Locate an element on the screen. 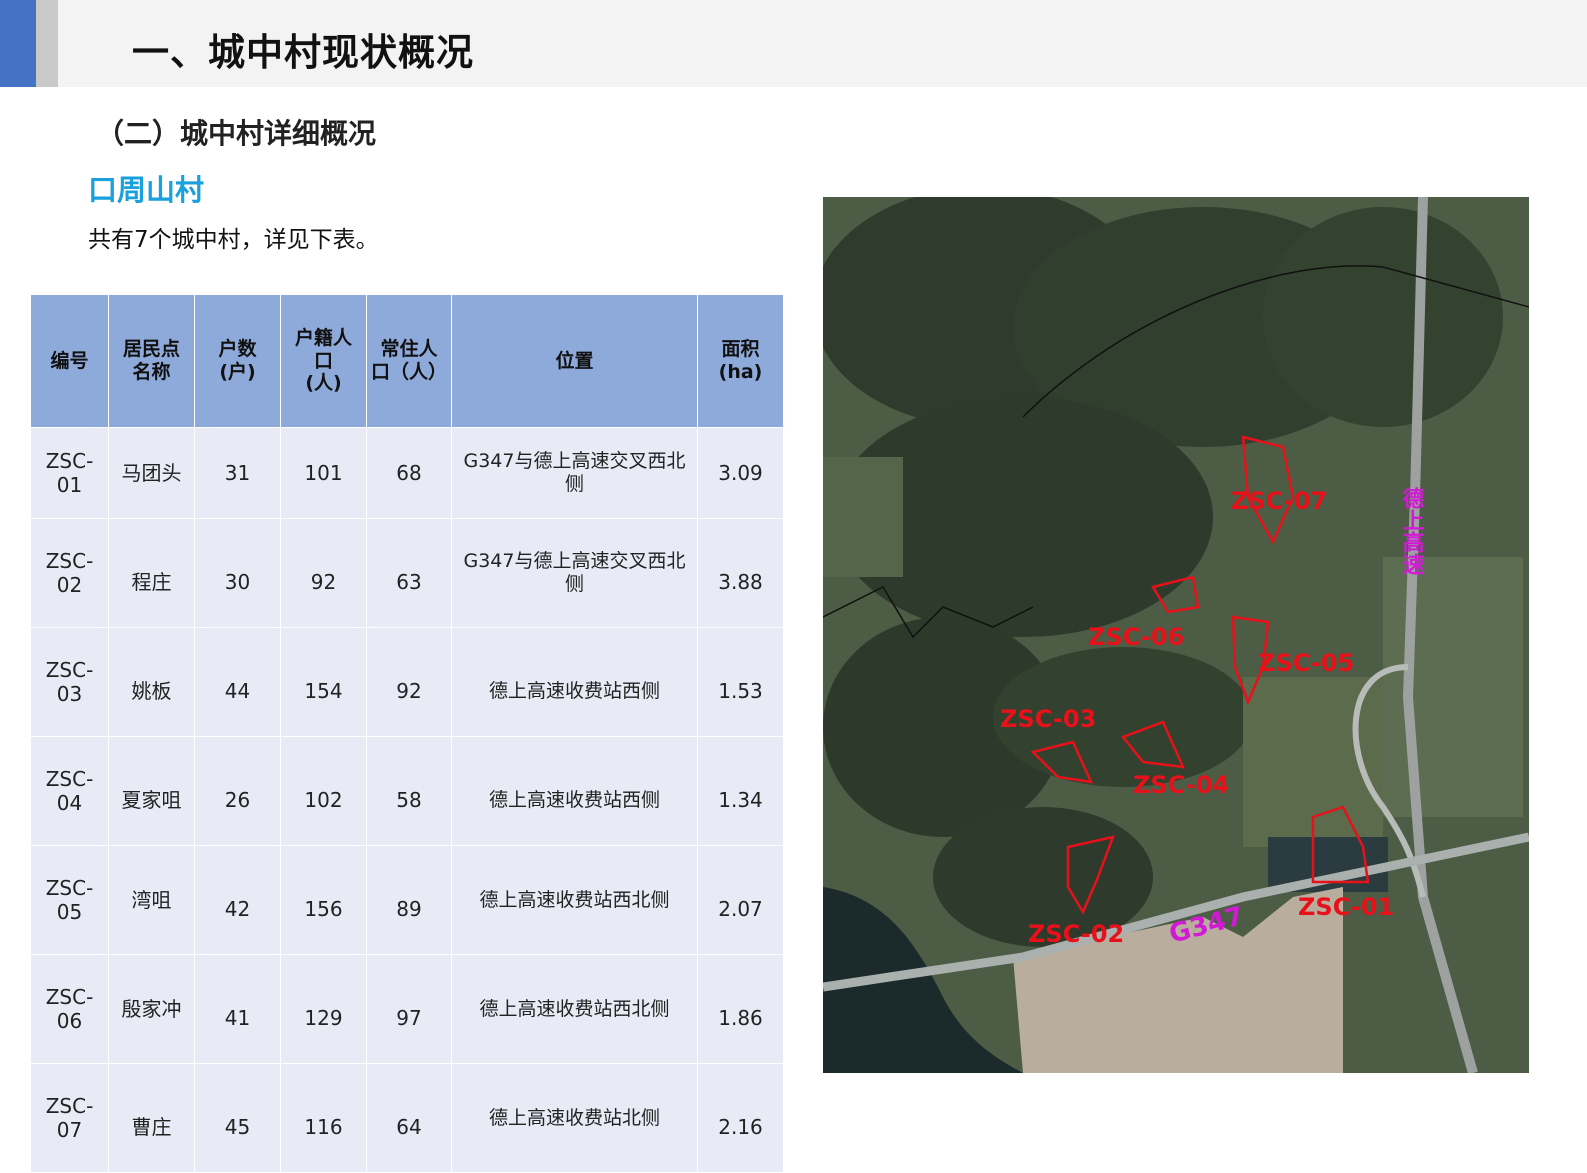 The height and width of the screenshot is (1173, 1587). cell-resident: 63 is located at coordinates (409, 573).